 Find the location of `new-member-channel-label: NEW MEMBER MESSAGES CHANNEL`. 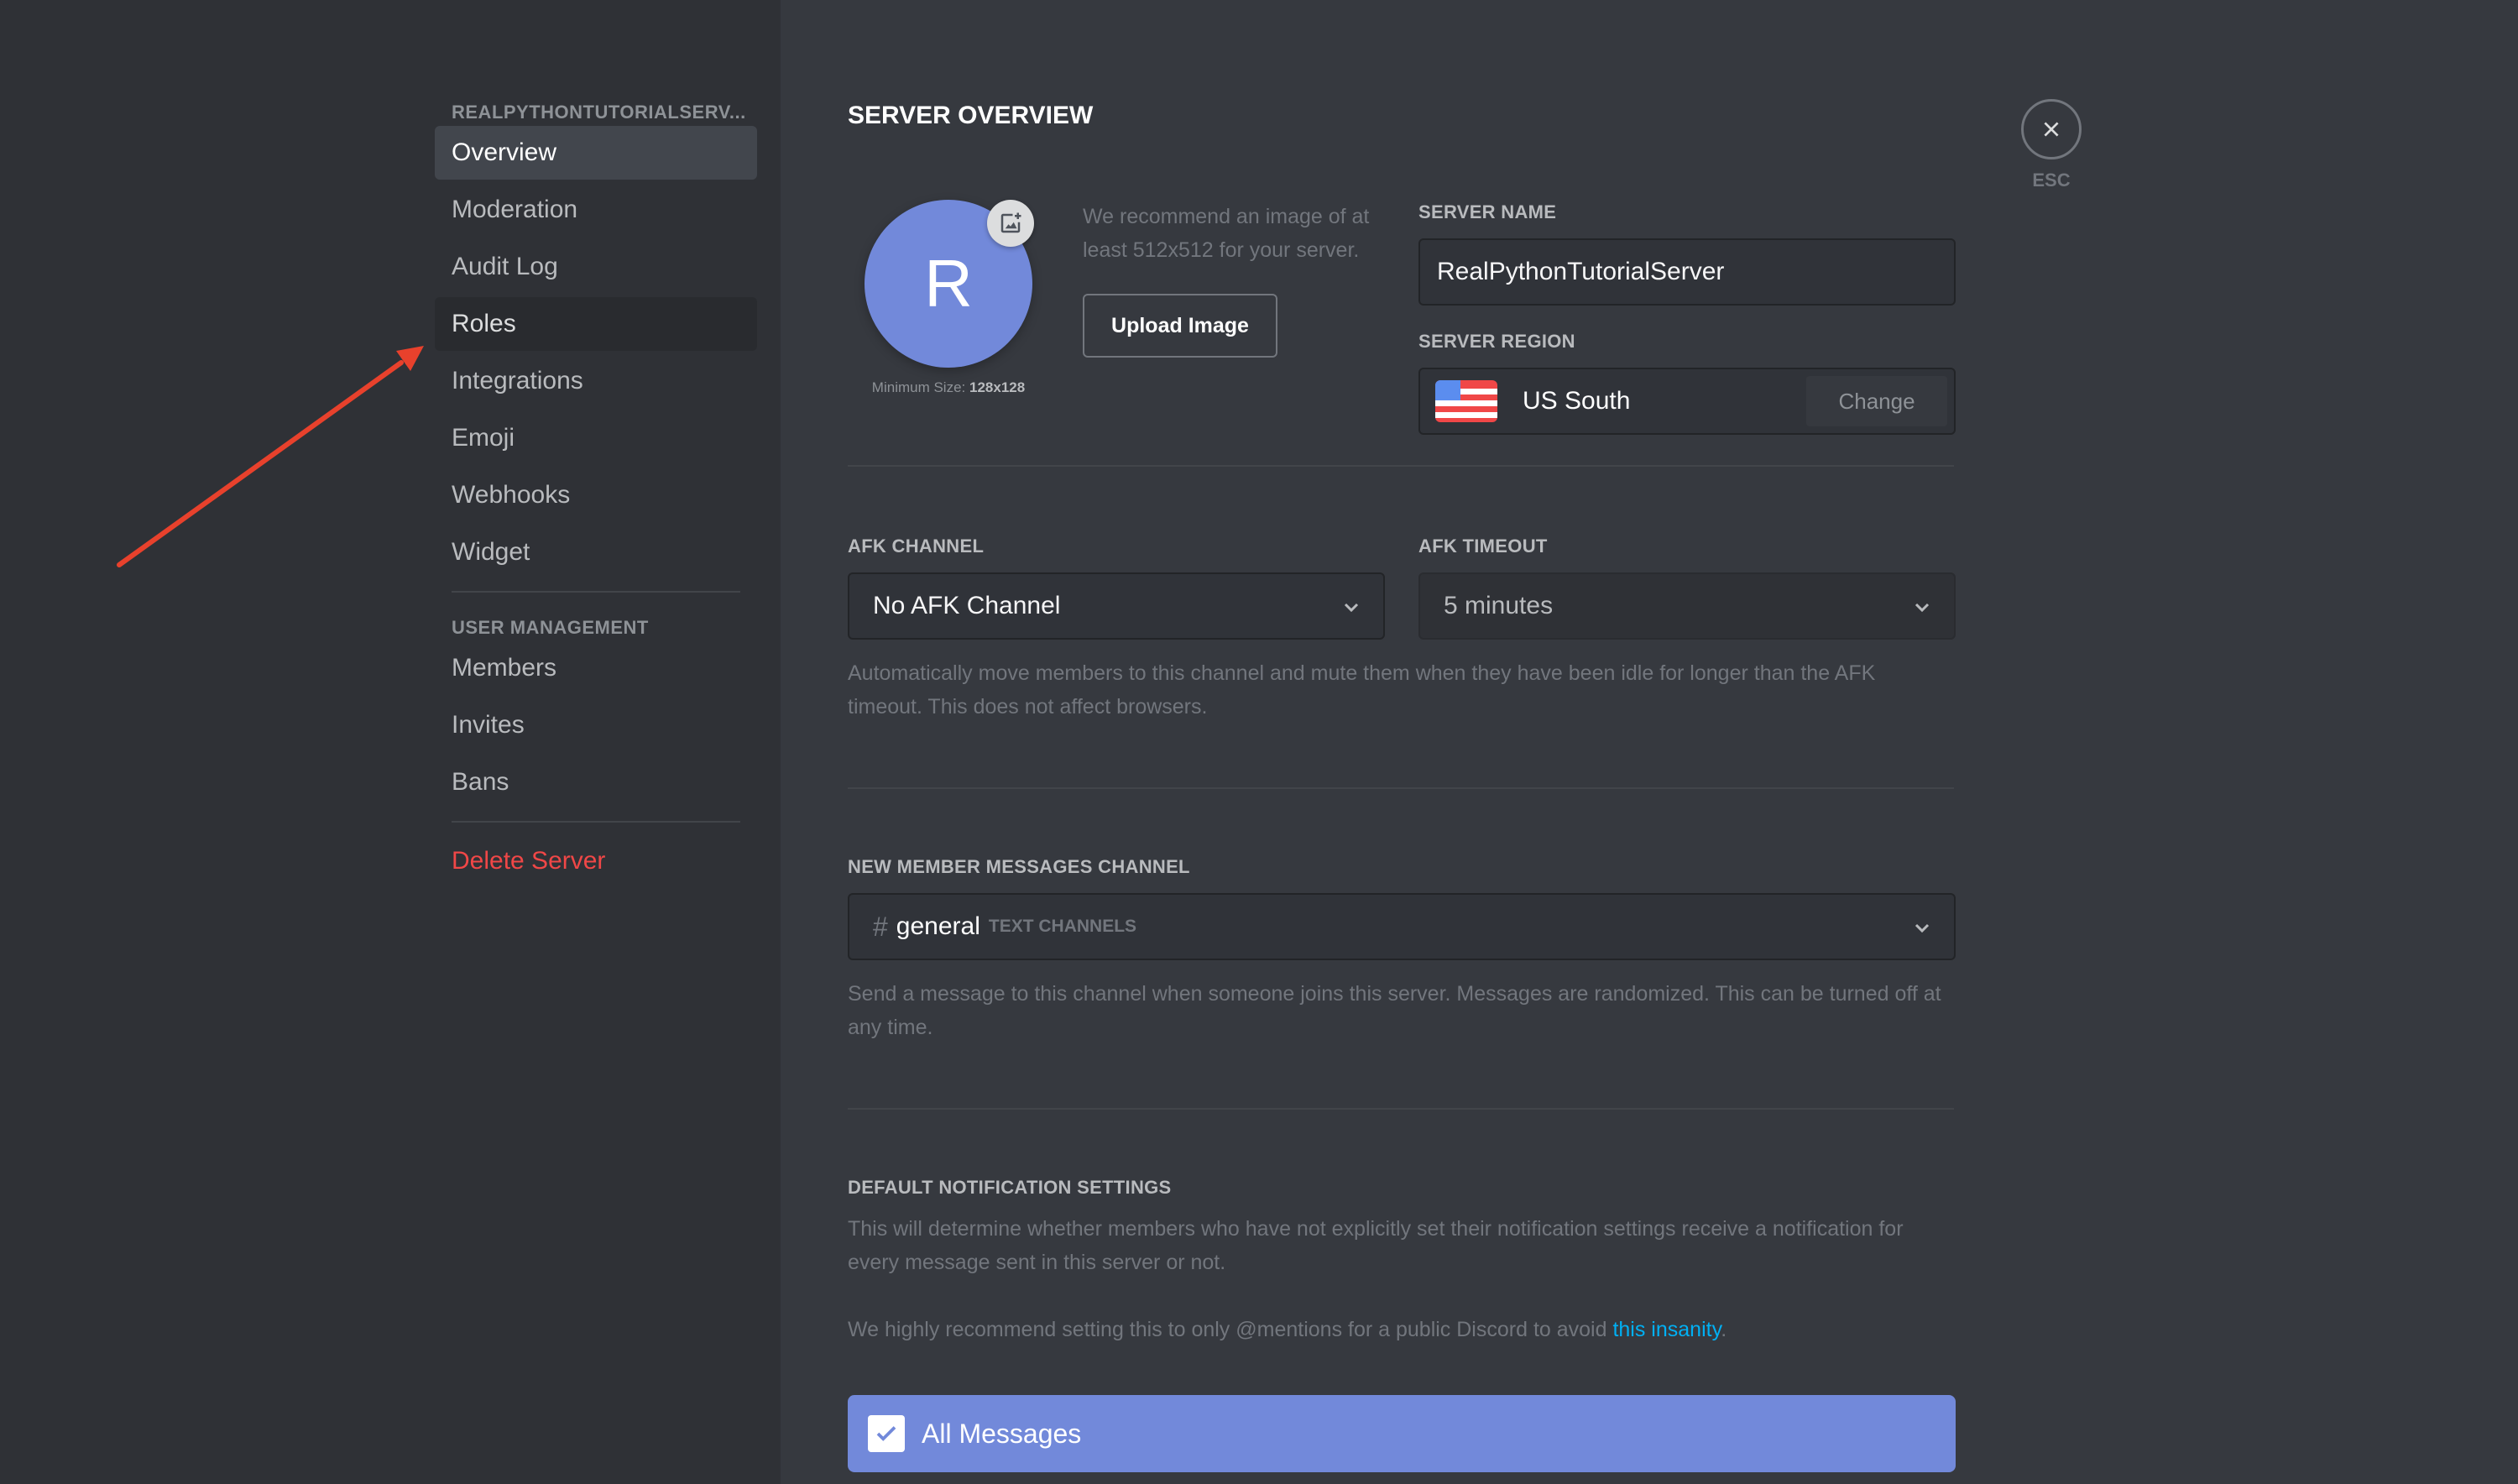

new-member-channel-label: NEW MEMBER MESSAGES CHANNEL is located at coordinates (1019, 866).